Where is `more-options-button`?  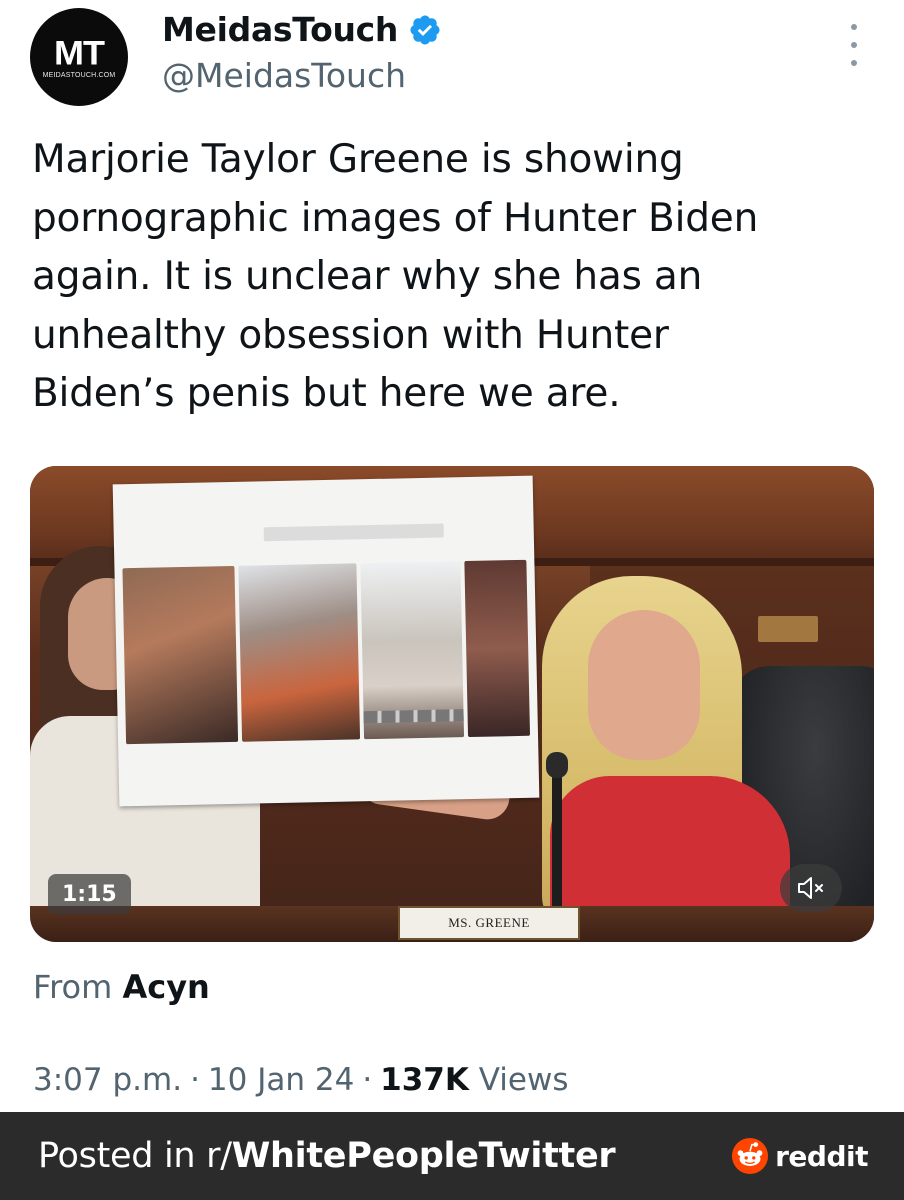
more-options-button is located at coordinates (854, 45).